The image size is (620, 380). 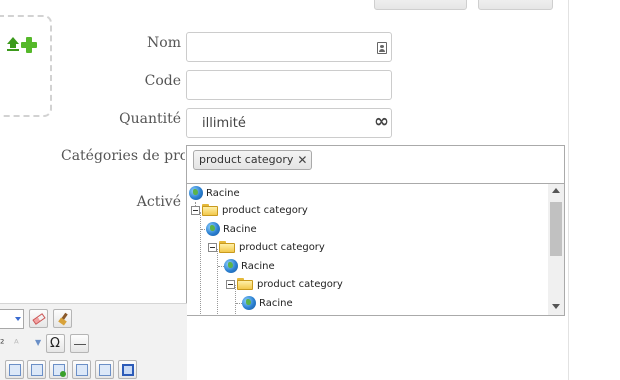 What do you see at coordinates (162, 81) in the screenshot?
I see `code-label: Code` at bounding box center [162, 81].